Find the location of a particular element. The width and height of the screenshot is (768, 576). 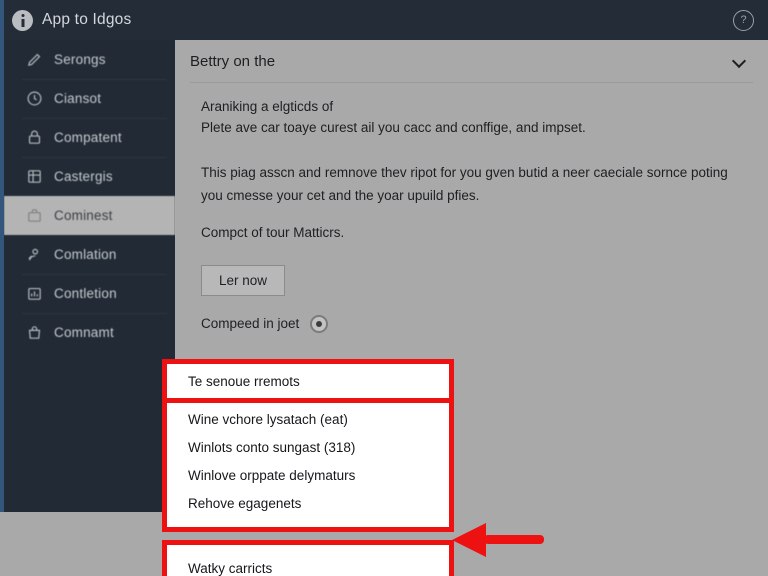

sidebar-item-compatent: Compatent is located at coordinates (89, 137).